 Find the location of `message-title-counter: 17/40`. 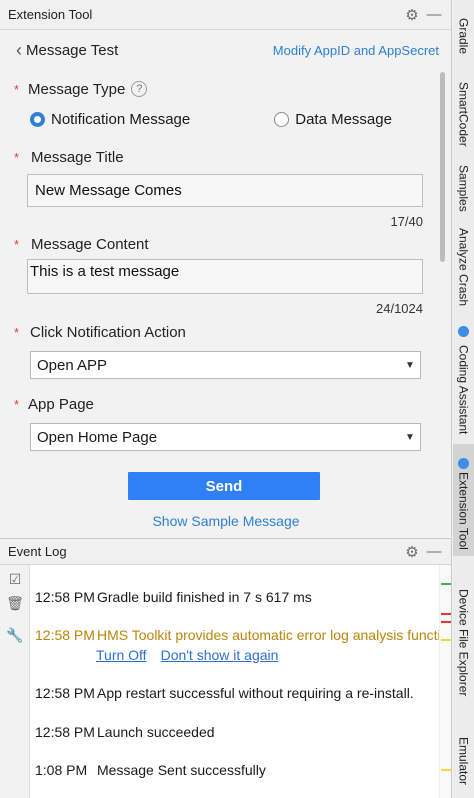

message-title-counter: 17/40 is located at coordinates (406, 221).